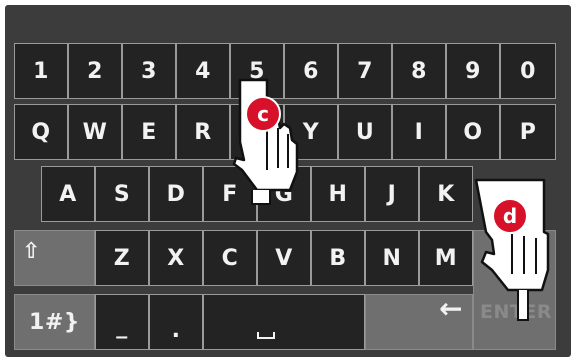  Describe the element at coordinates (149, 71) in the screenshot. I see `key-3: 3` at that location.